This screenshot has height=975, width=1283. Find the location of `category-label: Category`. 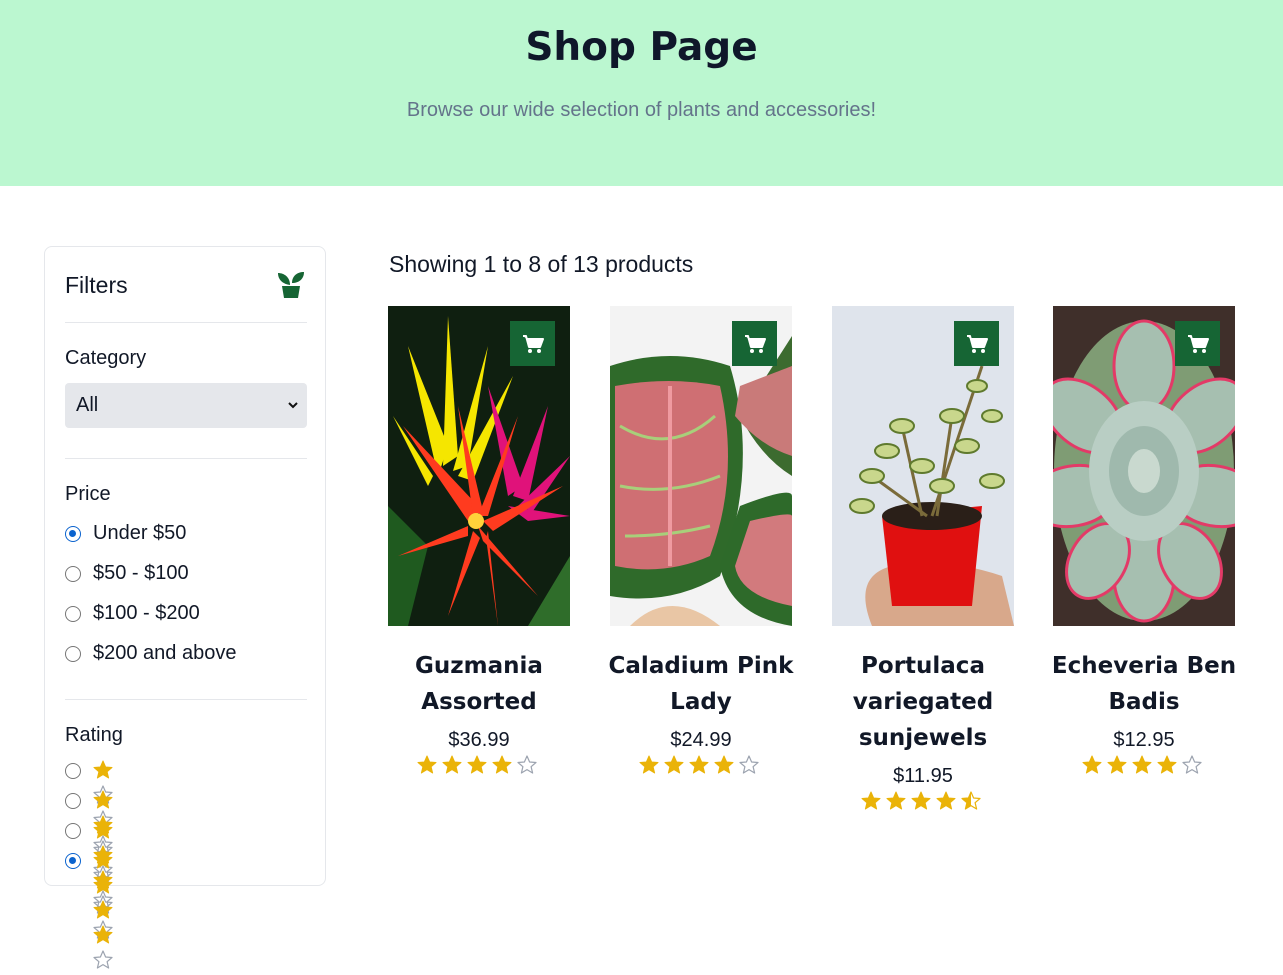

category-label: Category is located at coordinates (106, 358).